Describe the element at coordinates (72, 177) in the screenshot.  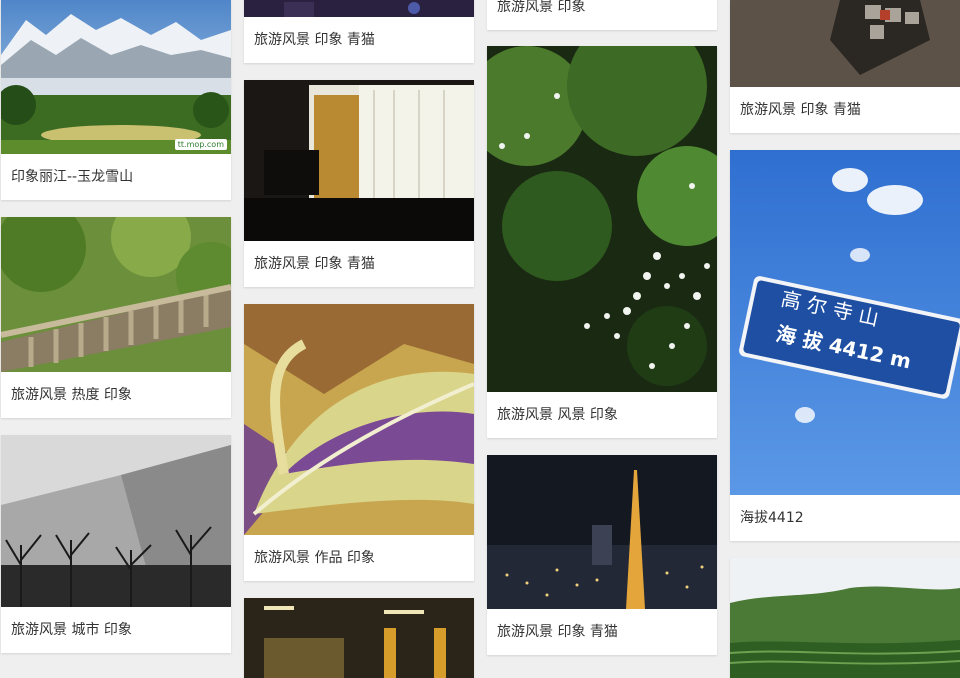
I see `card-caption: 印象丽江--玉龙雪山` at that location.